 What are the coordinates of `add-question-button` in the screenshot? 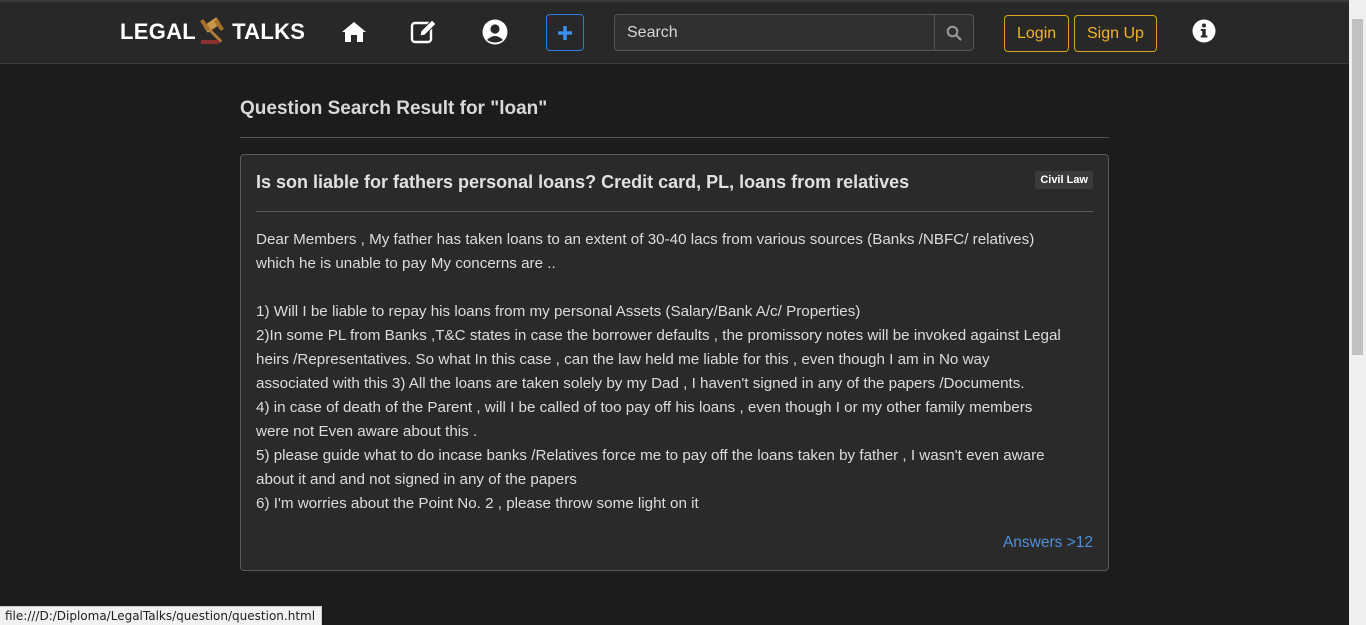 It's located at (565, 32).